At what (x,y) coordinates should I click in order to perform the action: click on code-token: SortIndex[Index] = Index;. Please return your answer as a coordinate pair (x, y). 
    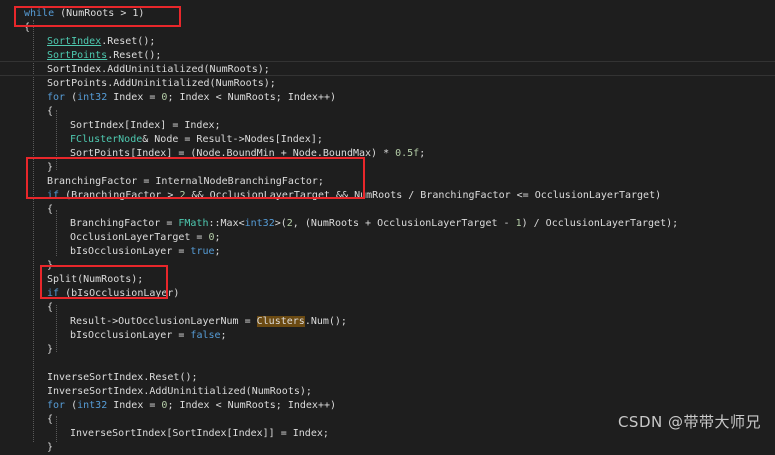
    Looking at the image, I should click on (145, 125).